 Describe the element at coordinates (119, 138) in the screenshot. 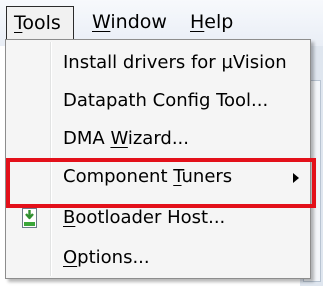

I see `label-accel: W` at that location.